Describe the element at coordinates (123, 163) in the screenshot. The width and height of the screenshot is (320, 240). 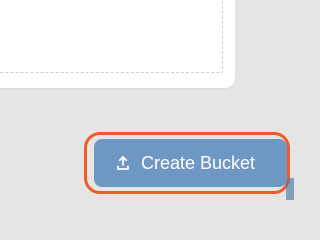
I see `upload-icon` at that location.